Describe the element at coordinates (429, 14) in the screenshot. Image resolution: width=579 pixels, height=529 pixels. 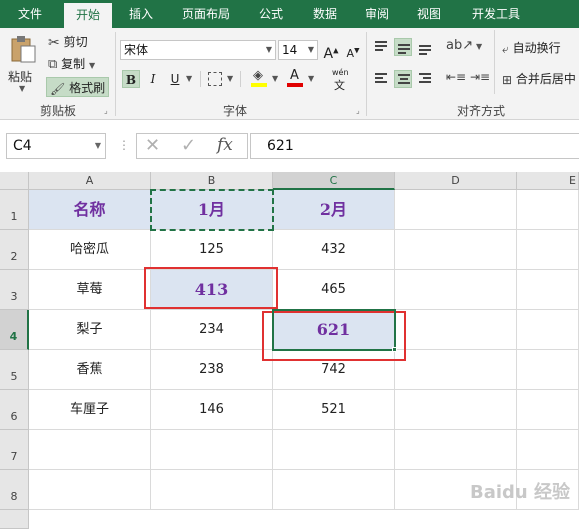
I see `tab-view: 视图` at that location.